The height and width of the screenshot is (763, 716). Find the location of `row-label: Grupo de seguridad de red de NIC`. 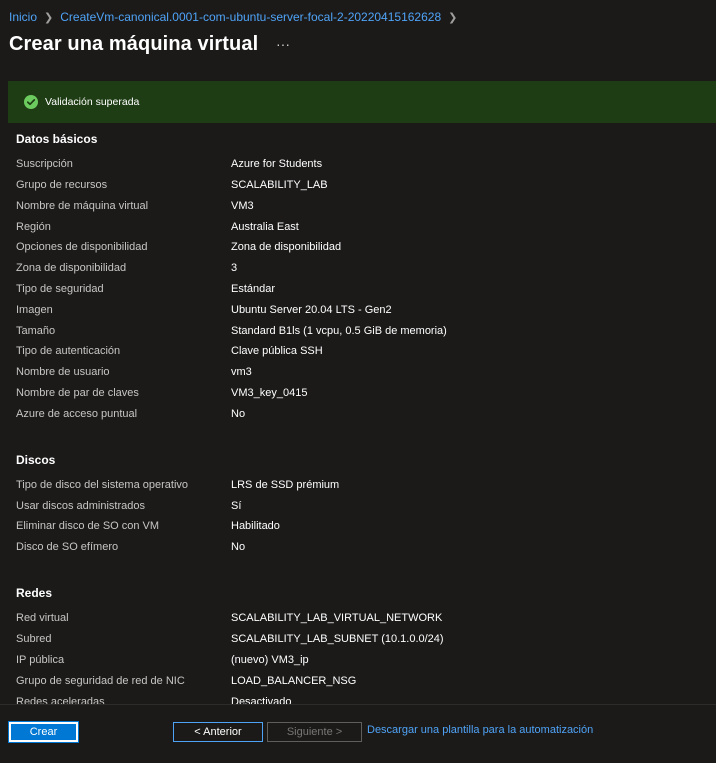

row-label: Grupo de seguridad de red de NIC is located at coordinates (100, 681).